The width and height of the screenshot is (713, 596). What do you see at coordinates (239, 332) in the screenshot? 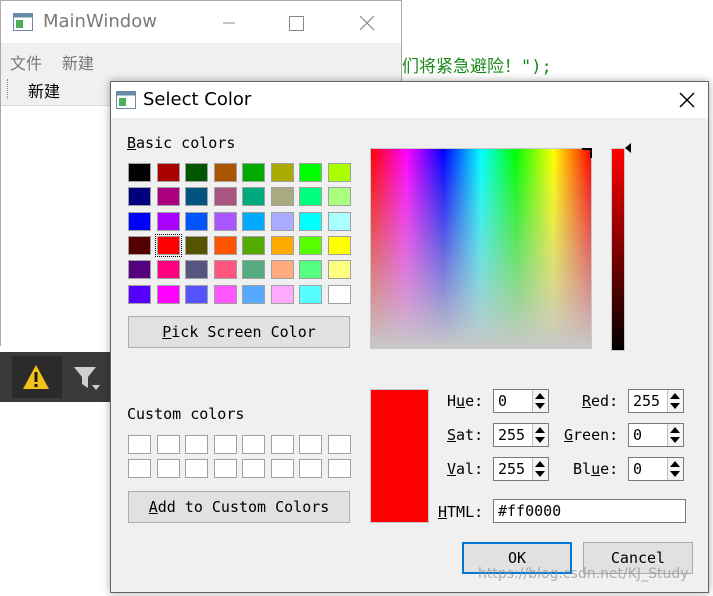
I see `pick-screen-color-button: Pick Screen Color` at bounding box center [239, 332].